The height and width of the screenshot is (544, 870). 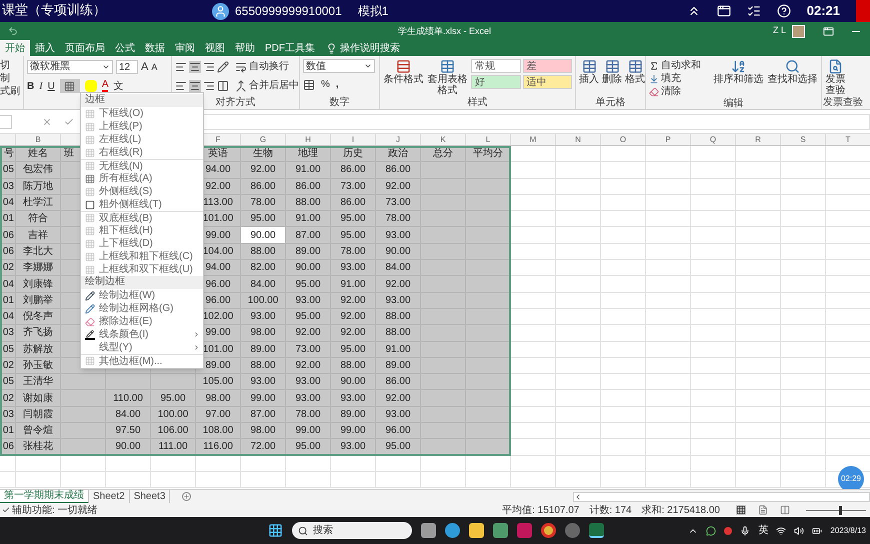 What do you see at coordinates (403, 72) in the screenshot?
I see `conditional-format-button: 条件格式` at bounding box center [403, 72].